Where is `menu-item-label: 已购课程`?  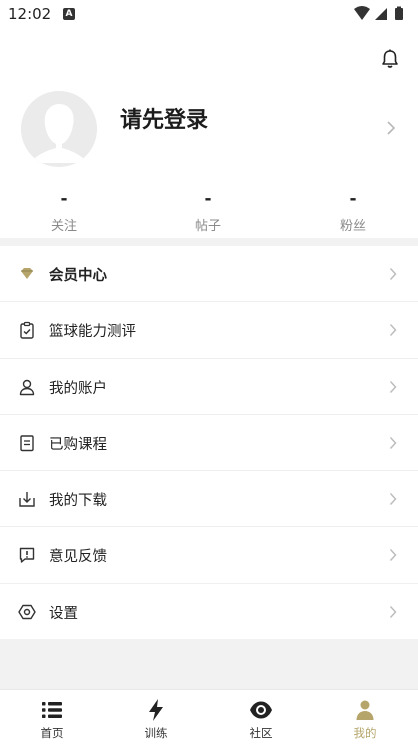 menu-item-label: 已购课程 is located at coordinates (78, 444).